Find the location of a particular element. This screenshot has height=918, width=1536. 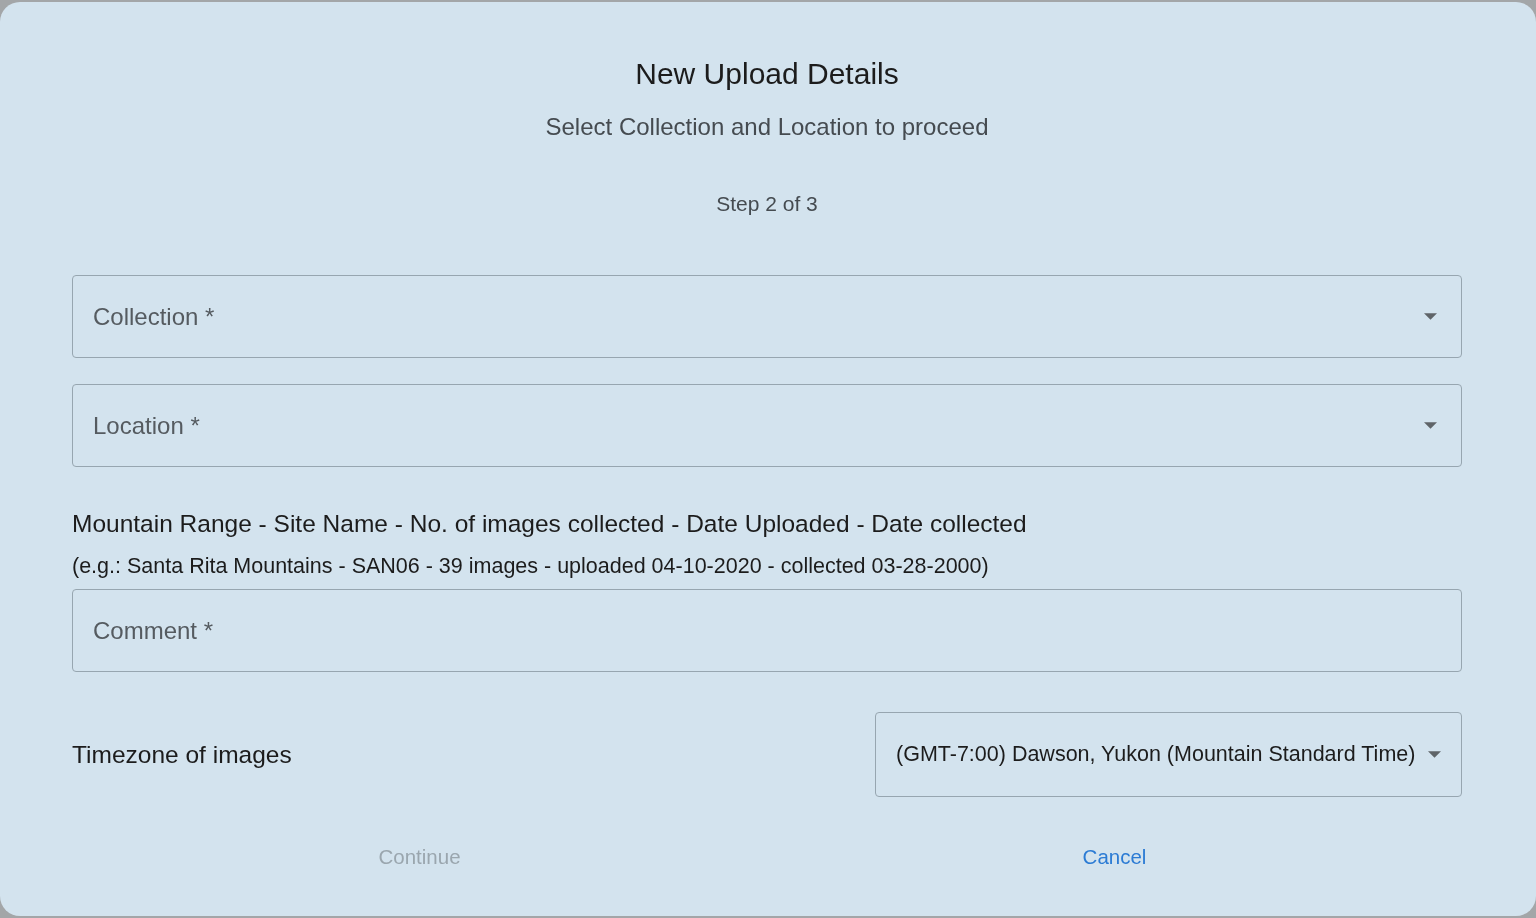

timezone-label: Timezone of images is located at coordinates (182, 754).